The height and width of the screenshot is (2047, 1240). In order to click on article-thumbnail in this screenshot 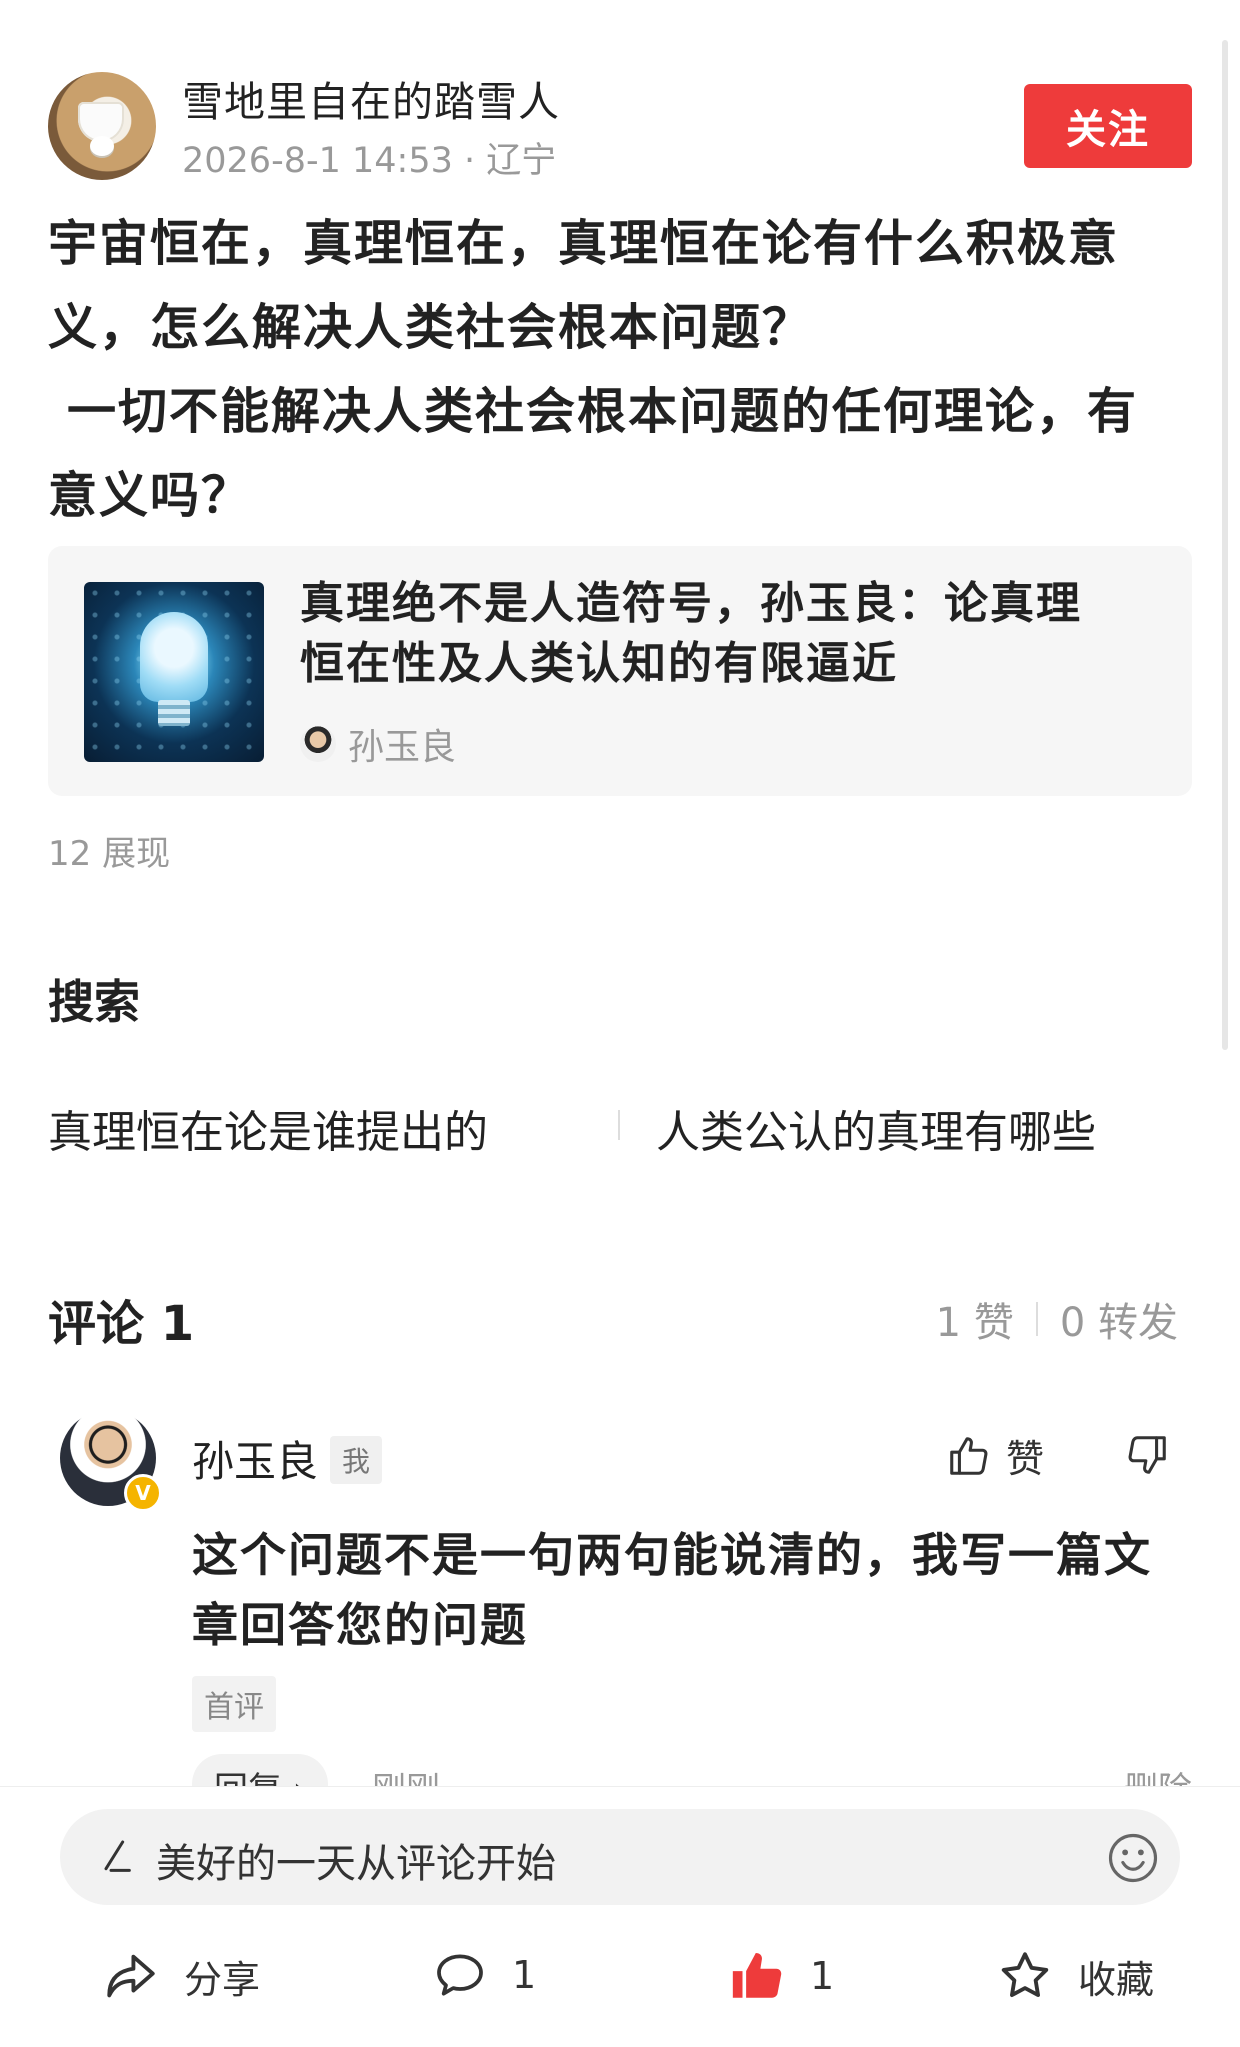, I will do `click(174, 672)`.